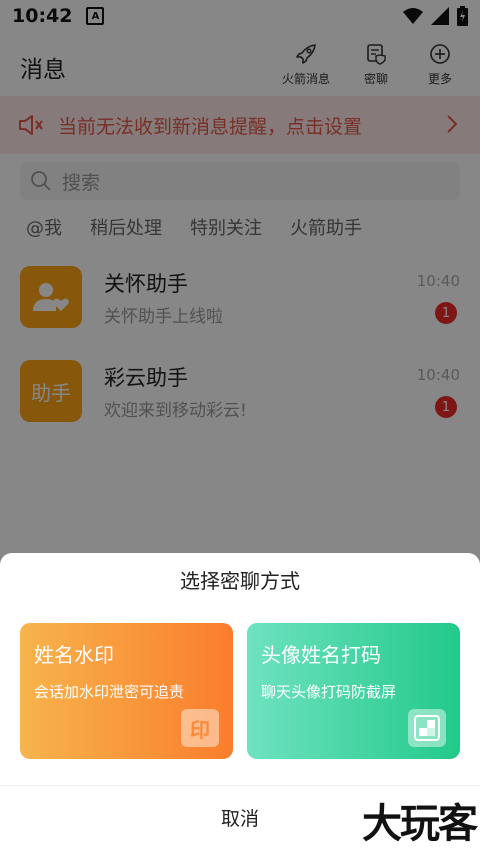 The image size is (480, 853). I want to click on option-desc: 会话加水印泄密可追责, so click(109, 692).